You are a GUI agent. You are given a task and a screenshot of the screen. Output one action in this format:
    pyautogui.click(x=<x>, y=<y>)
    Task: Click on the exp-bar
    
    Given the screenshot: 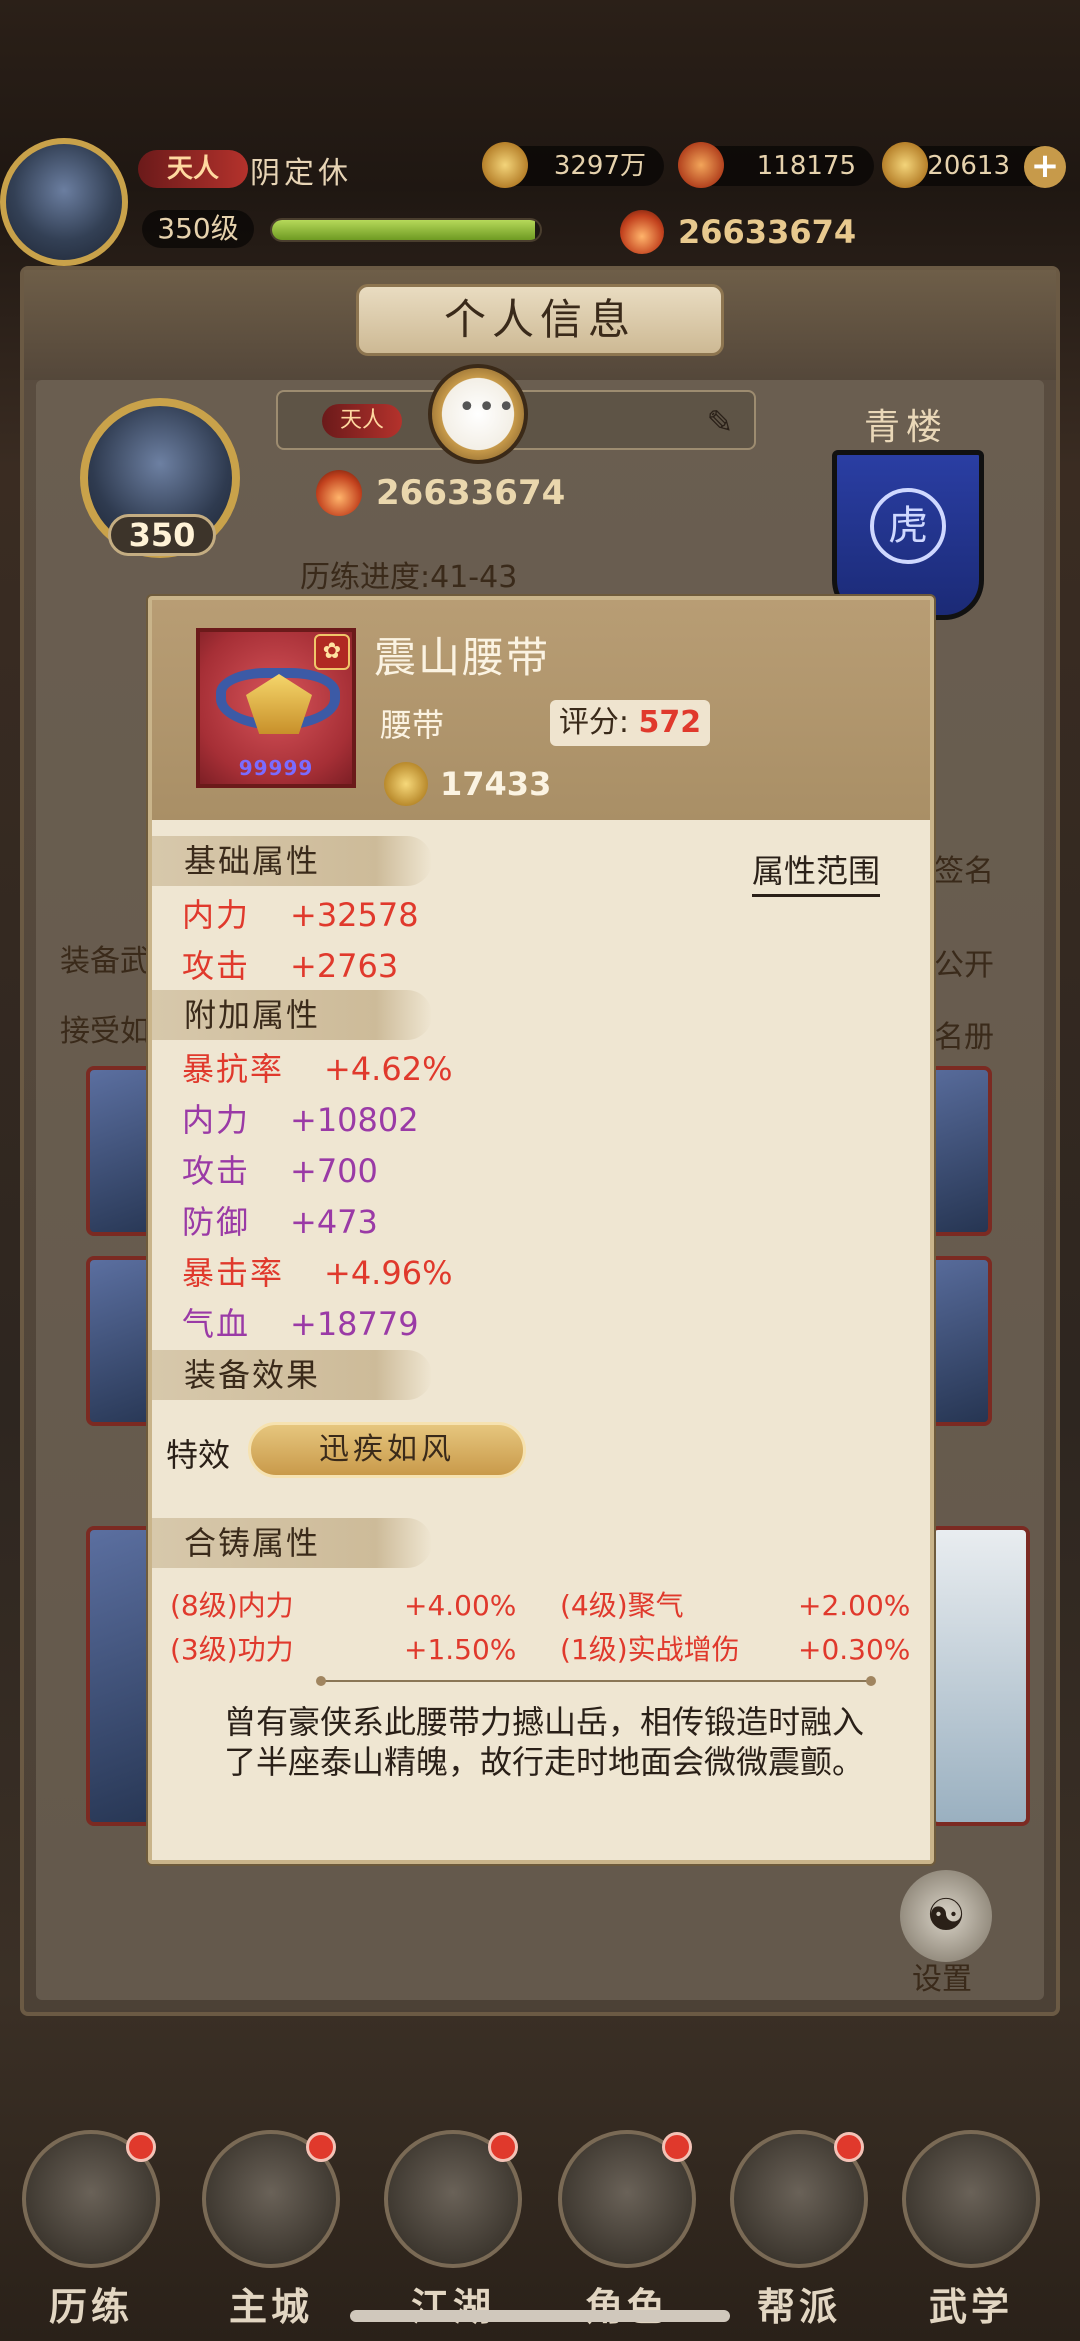 What is the action you would take?
    pyautogui.click(x=406, y=230)
    